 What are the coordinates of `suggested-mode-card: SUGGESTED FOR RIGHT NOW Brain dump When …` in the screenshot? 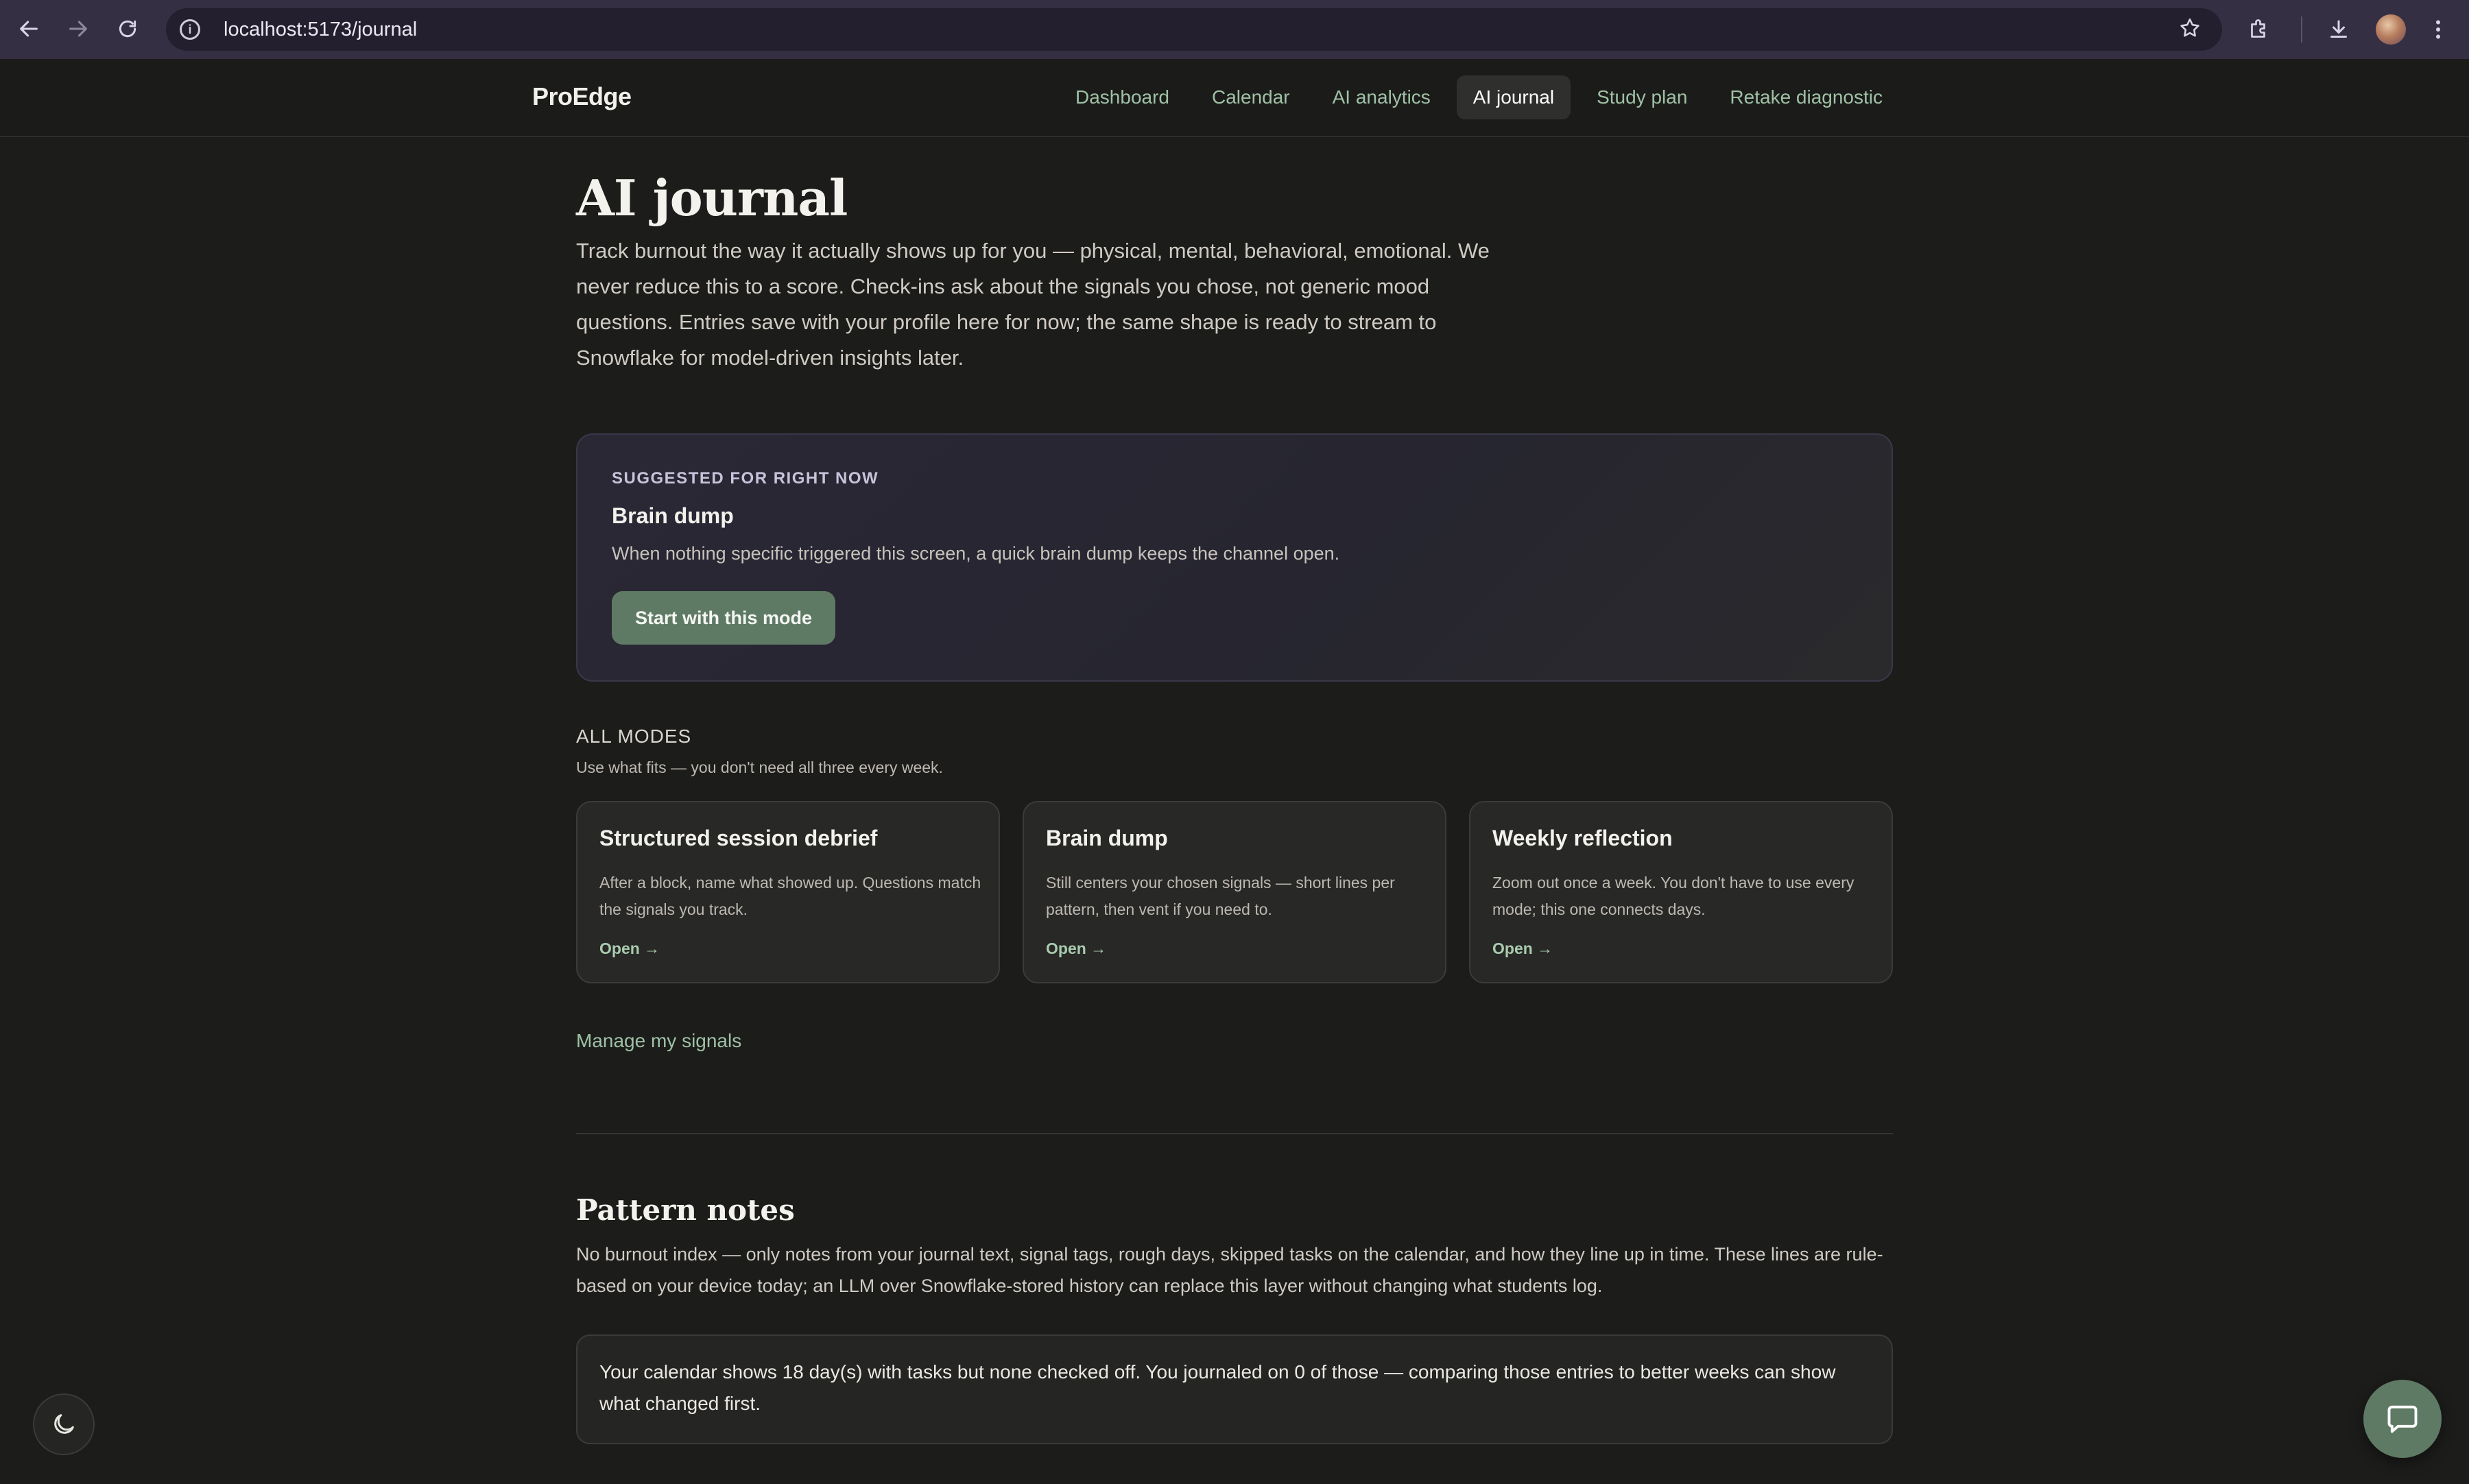 It's located at (1234, 557).